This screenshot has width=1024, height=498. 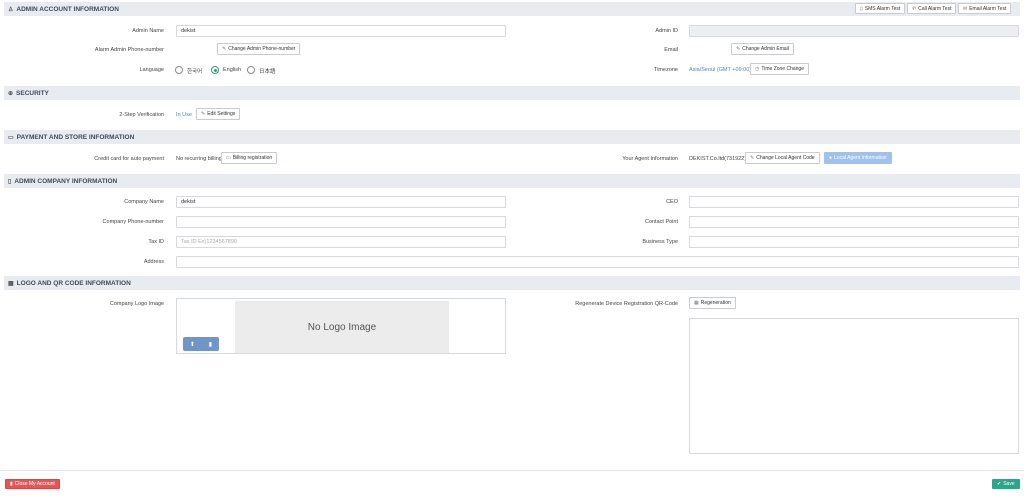 I want to click on timezone-label: Timezone, so click(x=666, y=70).